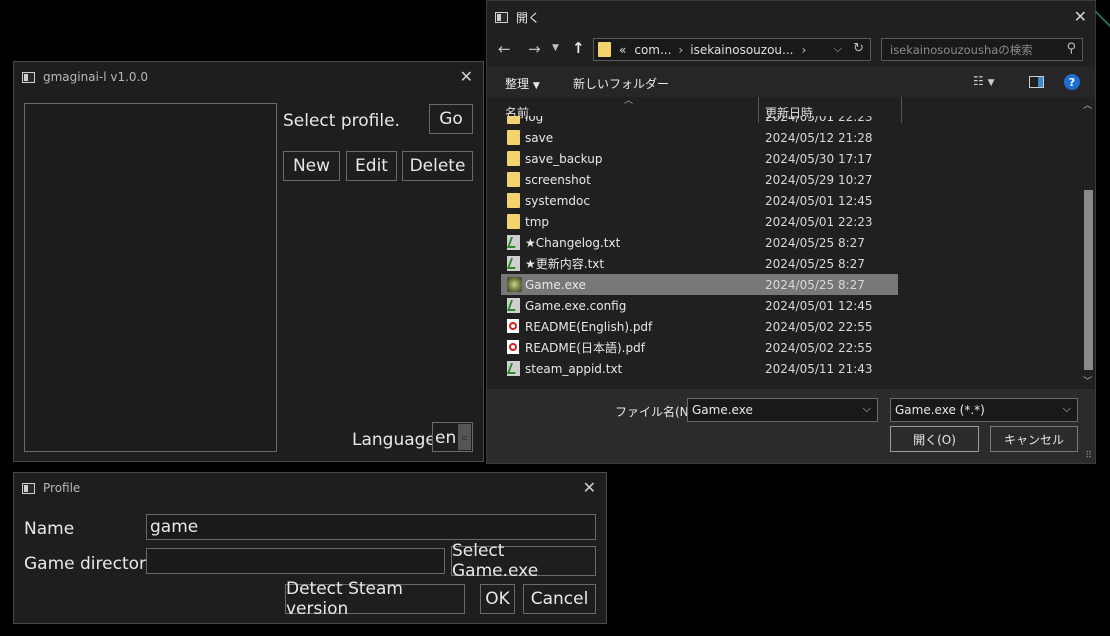  I want to click on new-folder-button: 新しいフォルダー, so click(621, 83).